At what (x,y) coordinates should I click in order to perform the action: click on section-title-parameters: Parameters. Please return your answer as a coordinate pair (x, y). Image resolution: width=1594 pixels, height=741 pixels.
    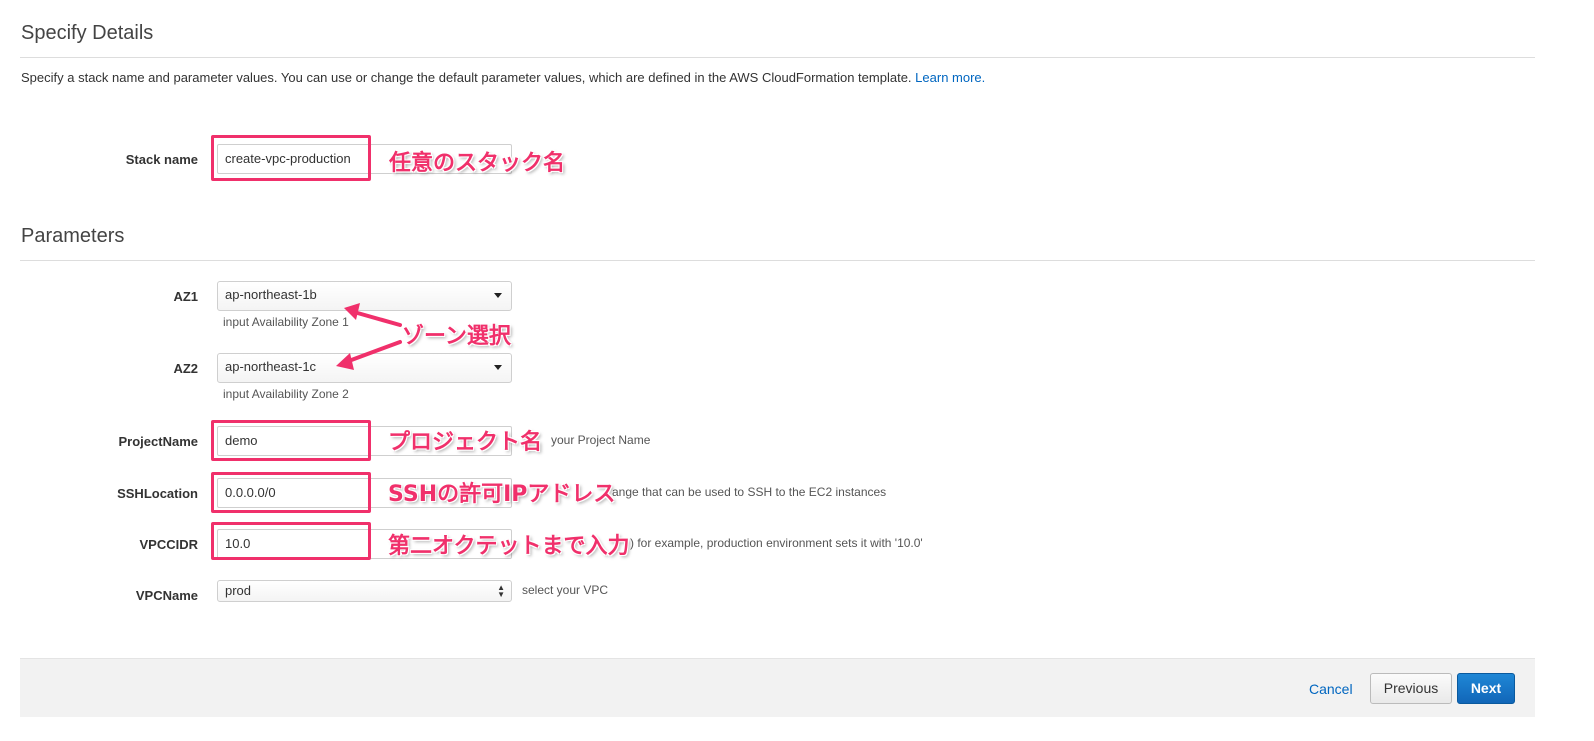
    Looking at the image, I should click on (73, 236).